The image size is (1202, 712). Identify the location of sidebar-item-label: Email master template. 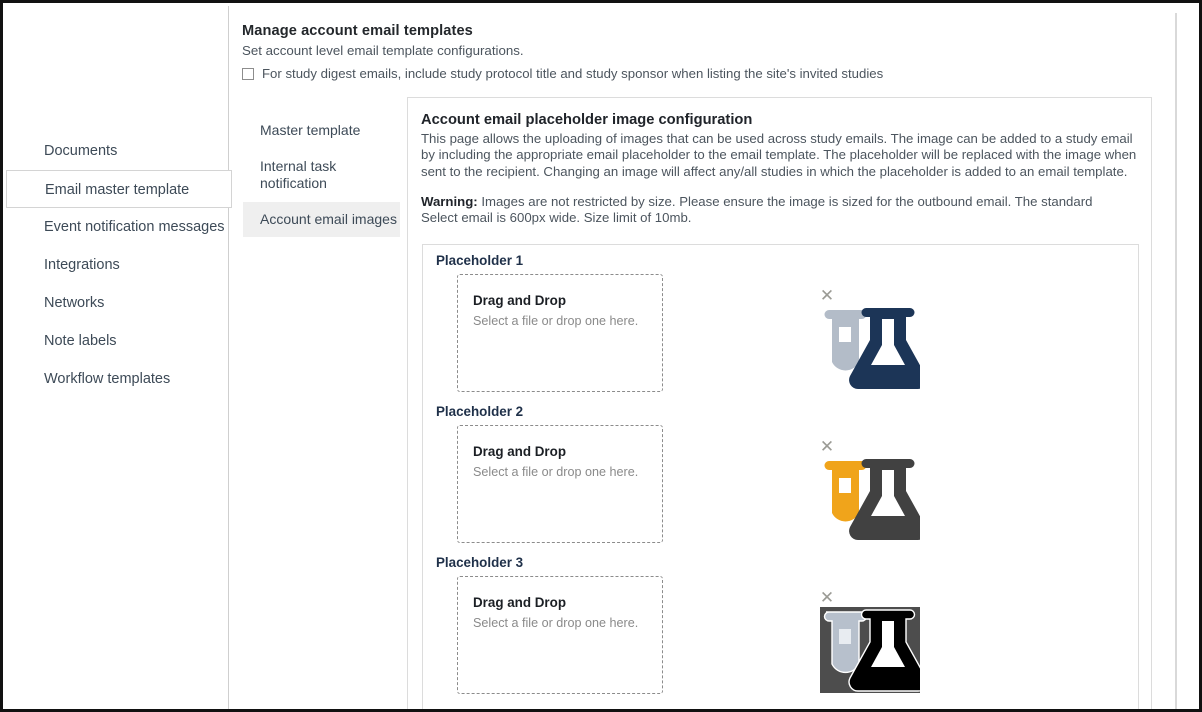
(117, 190).